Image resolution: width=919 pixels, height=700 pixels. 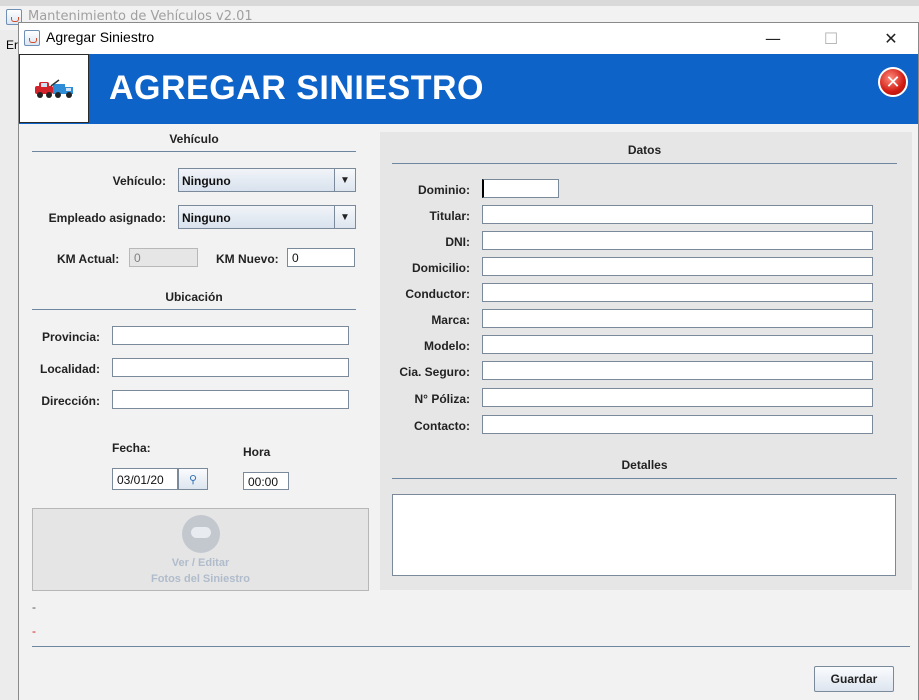 I want to click on provincia-field, so click(x=230, y=335).